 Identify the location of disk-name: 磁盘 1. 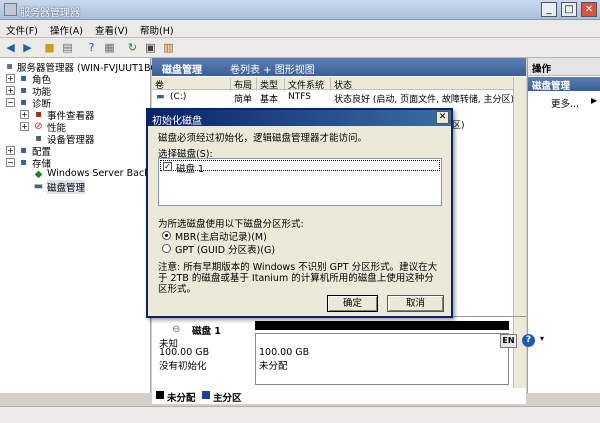
(206, 331).